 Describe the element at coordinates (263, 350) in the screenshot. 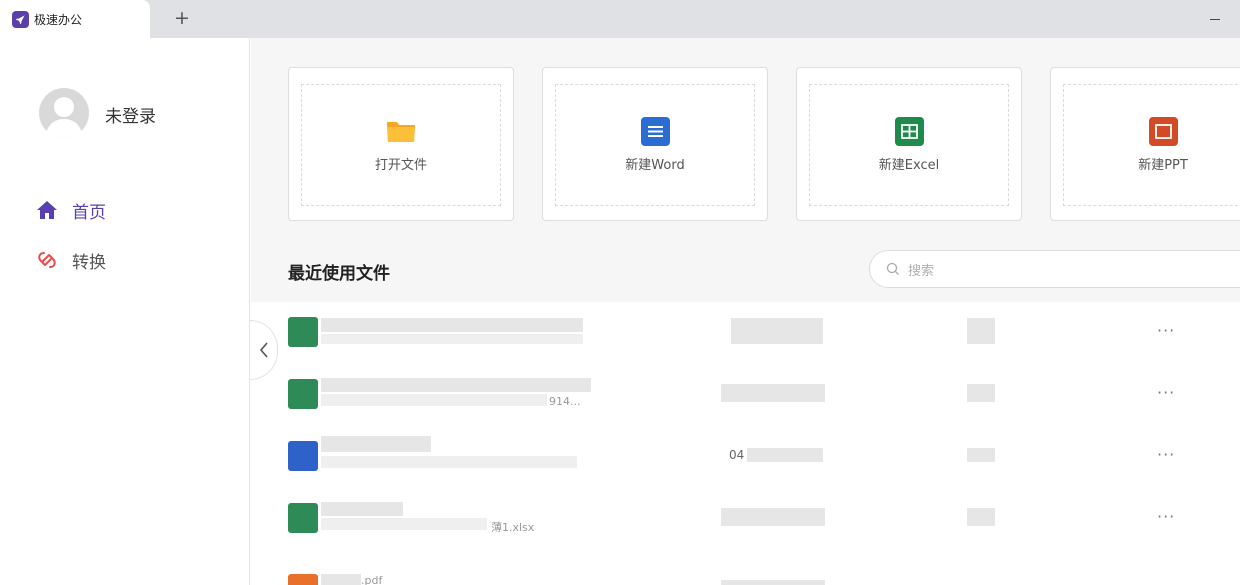

I see `chevron-left-icon` at that location.